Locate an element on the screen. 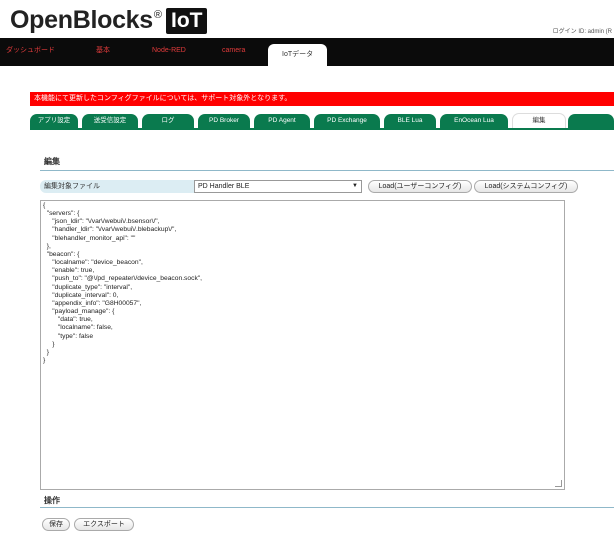  login-info: ログイン ID: admin (R is located at coordinates (582, 32).